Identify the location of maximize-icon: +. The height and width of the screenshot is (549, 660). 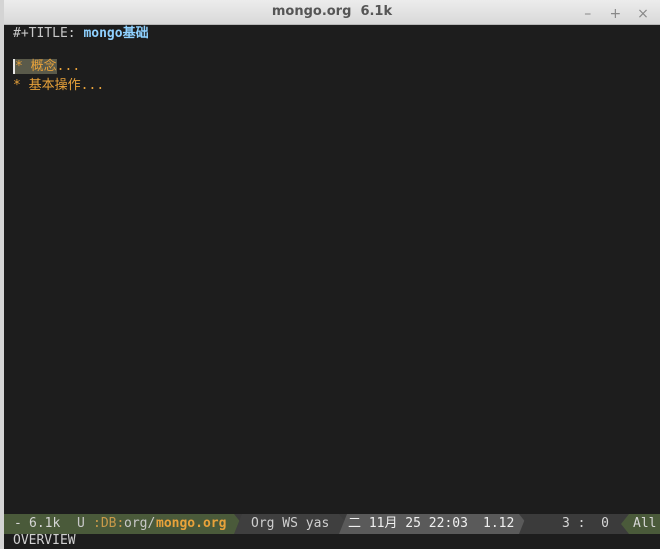
(615, 14).